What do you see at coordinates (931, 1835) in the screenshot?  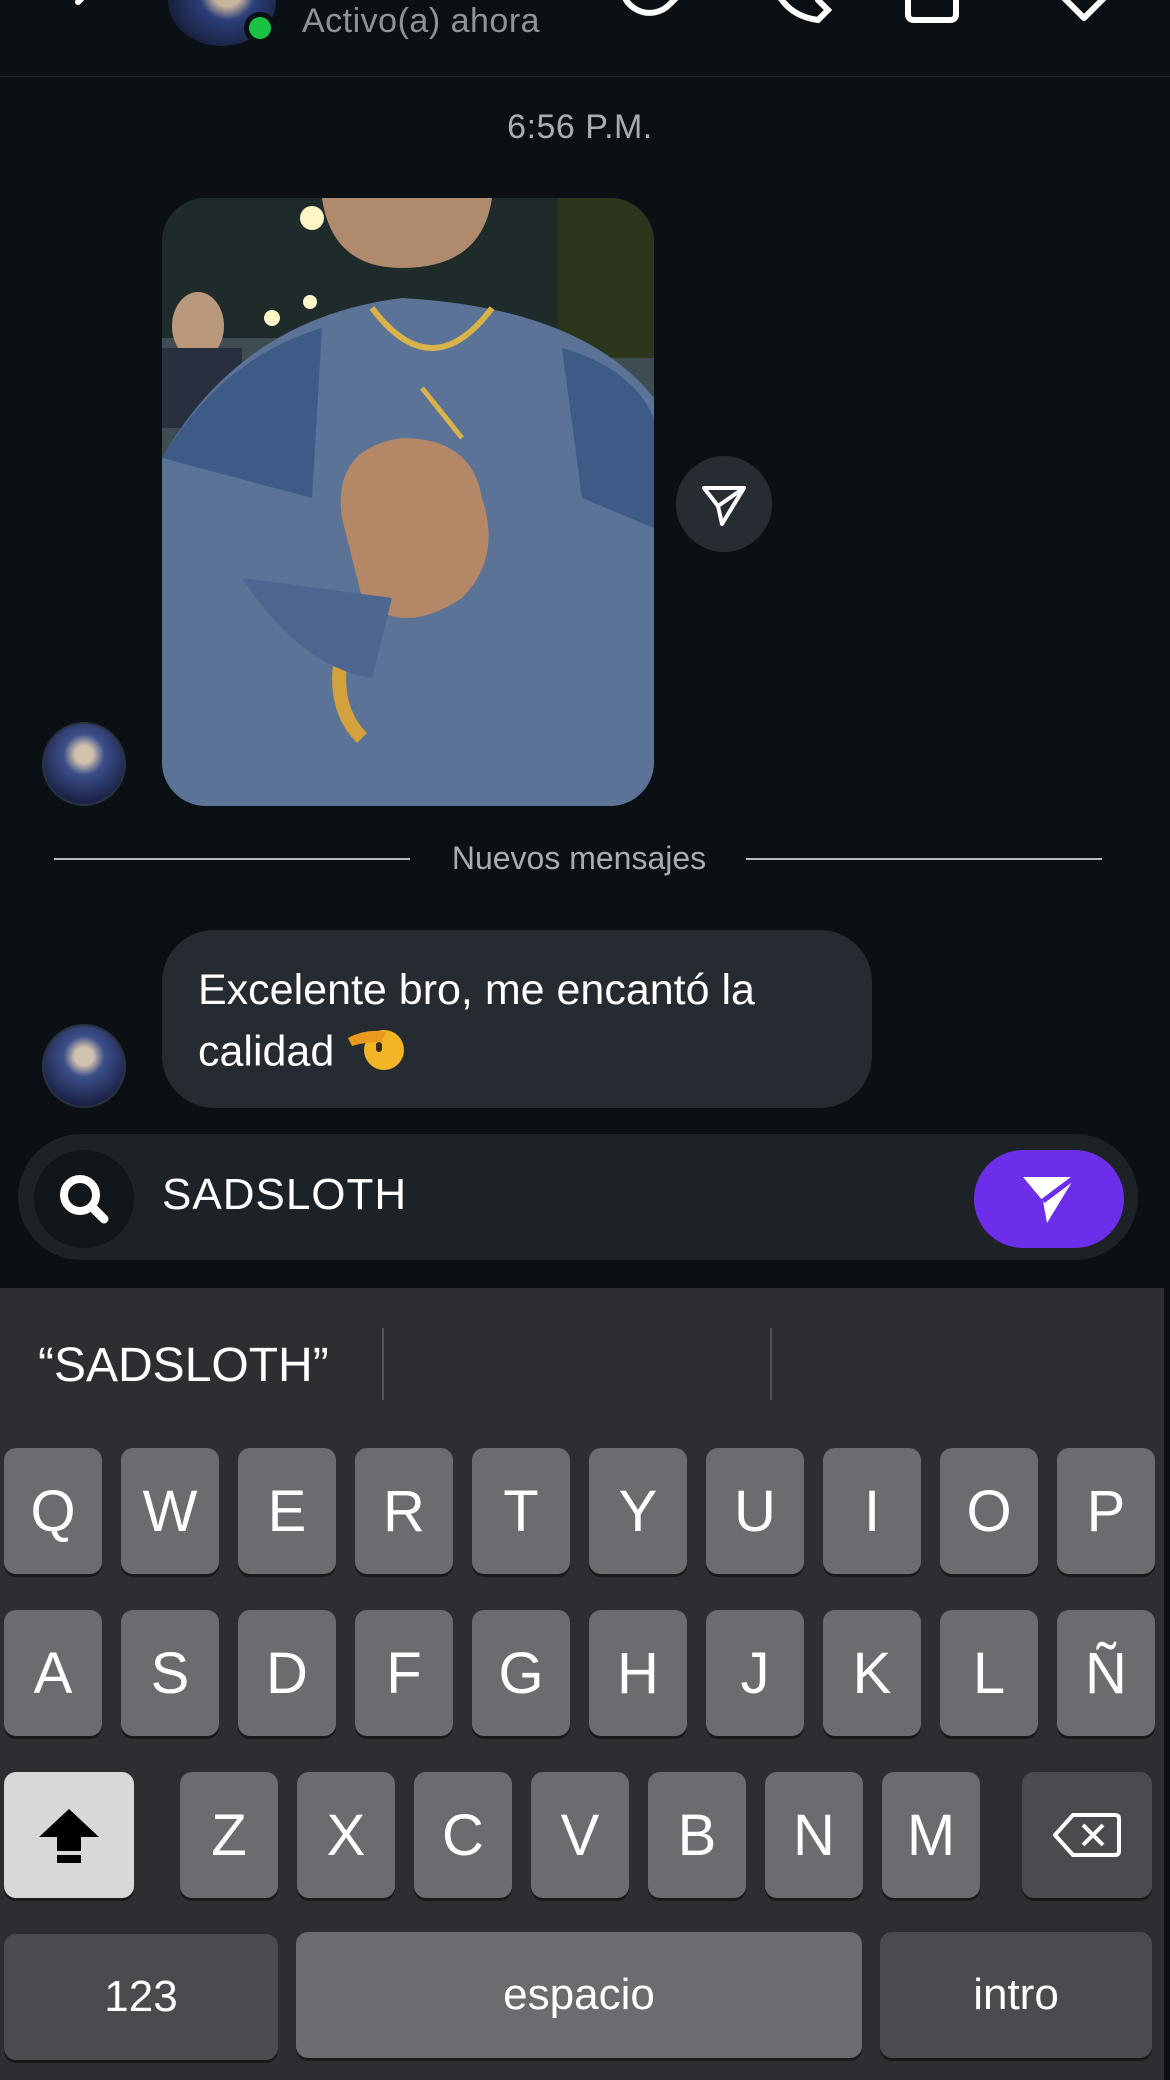 I see `key-m: M` at bounding box center [931, 1835].